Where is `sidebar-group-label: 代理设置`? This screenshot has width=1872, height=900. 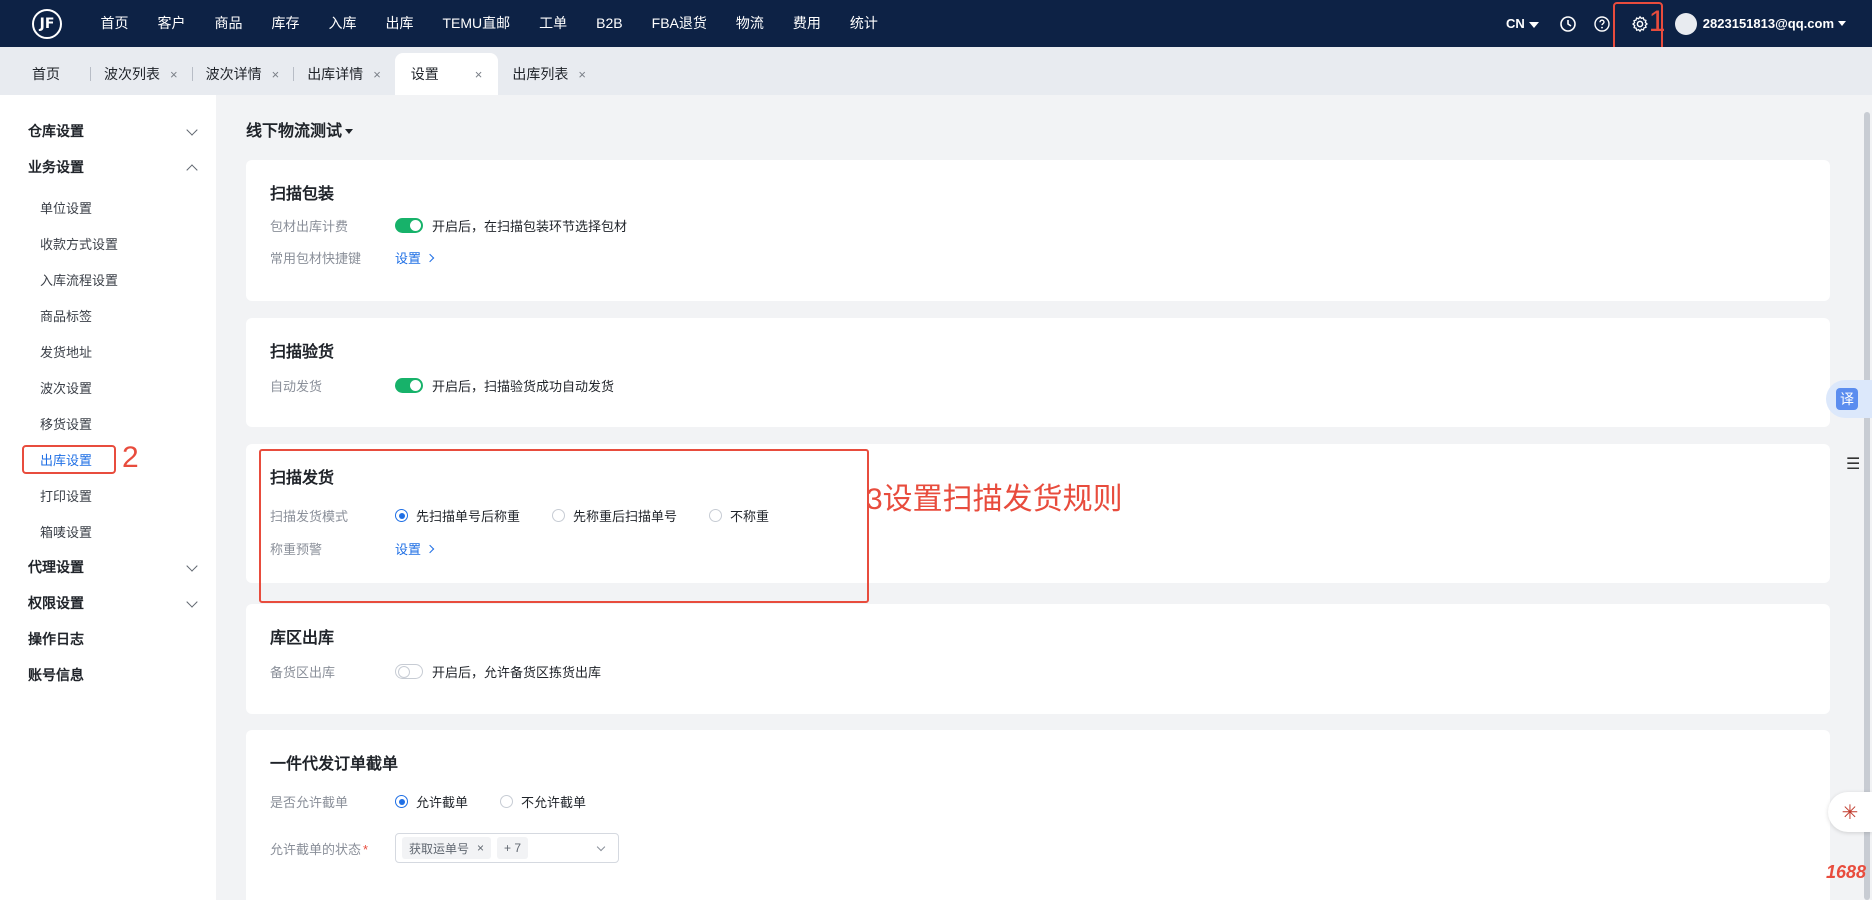
sidebar-group-label: 代理设置 is located at coordinates (56, 567).